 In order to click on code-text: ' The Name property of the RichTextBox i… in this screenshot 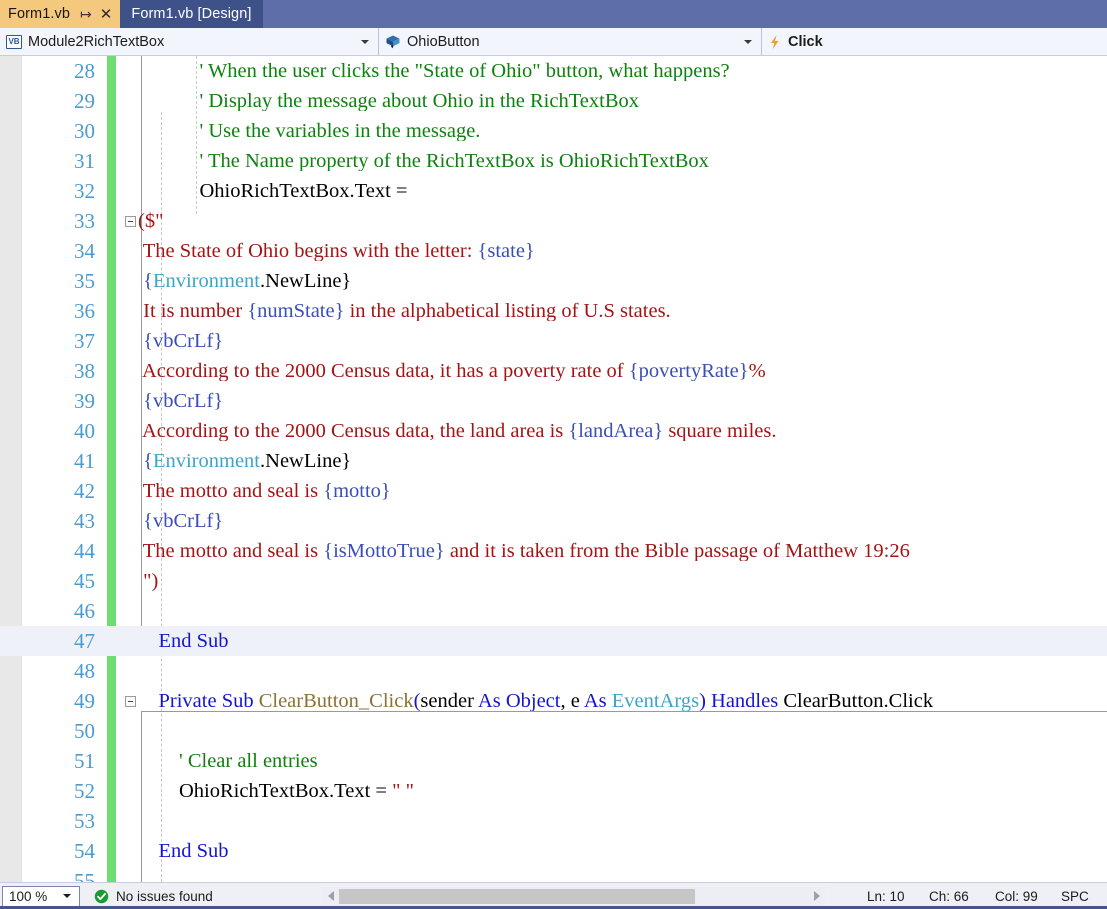, I will do `click(622, 161)`.